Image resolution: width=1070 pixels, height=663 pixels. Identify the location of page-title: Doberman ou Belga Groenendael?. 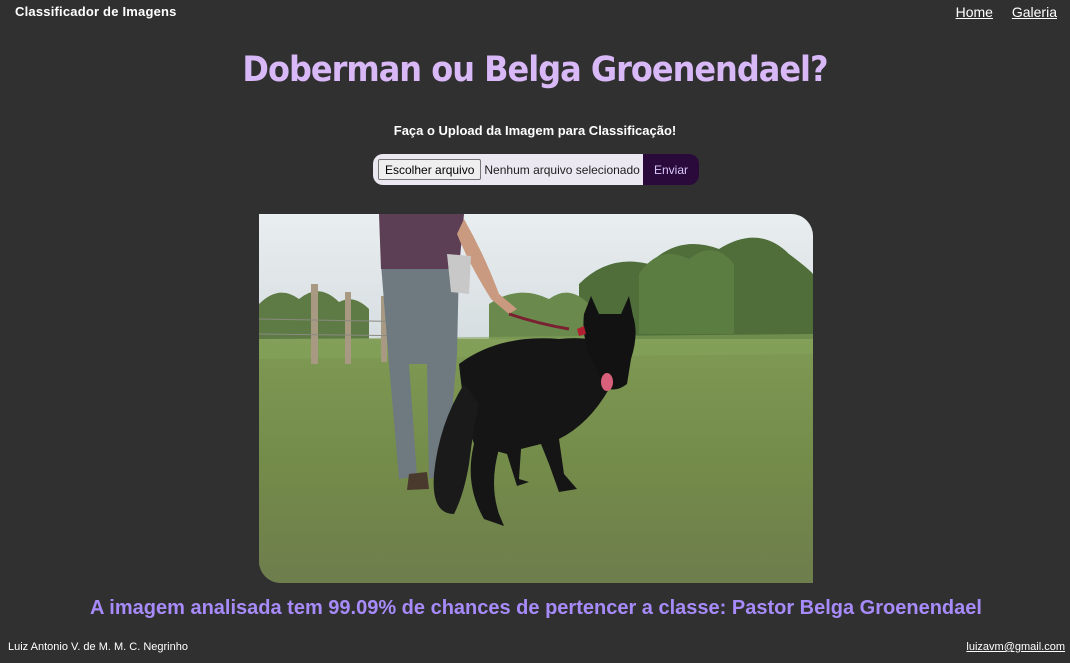
(535, 69).